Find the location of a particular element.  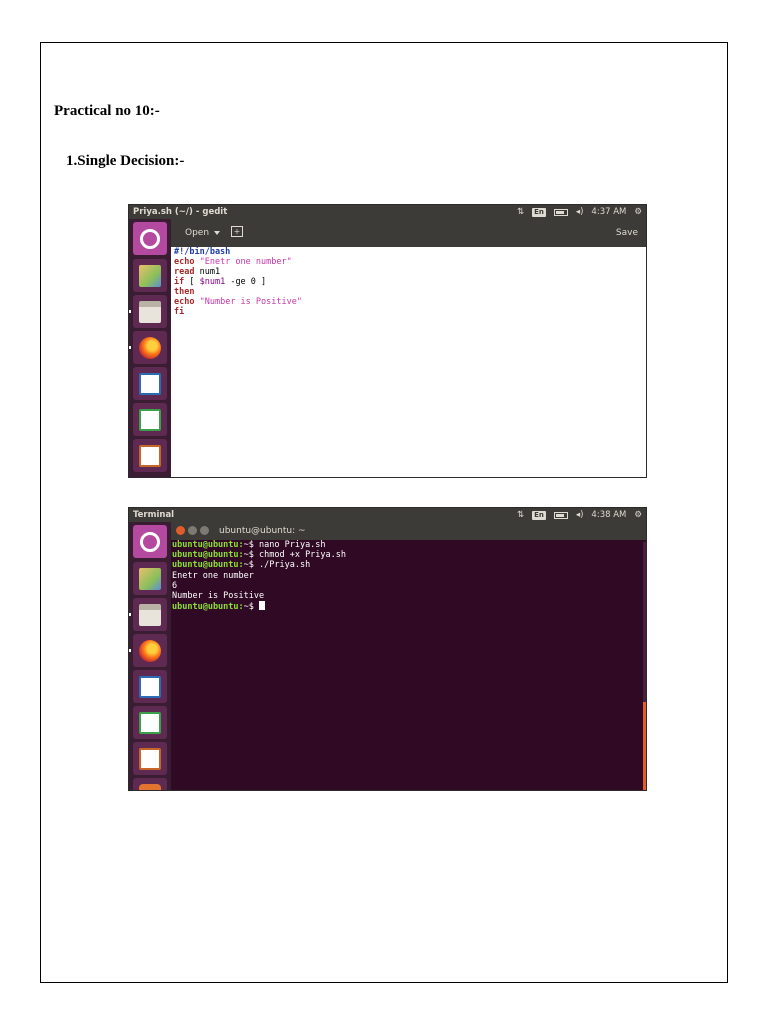

document-heading: Practical no 10:- is located at coordinates (107, 111).